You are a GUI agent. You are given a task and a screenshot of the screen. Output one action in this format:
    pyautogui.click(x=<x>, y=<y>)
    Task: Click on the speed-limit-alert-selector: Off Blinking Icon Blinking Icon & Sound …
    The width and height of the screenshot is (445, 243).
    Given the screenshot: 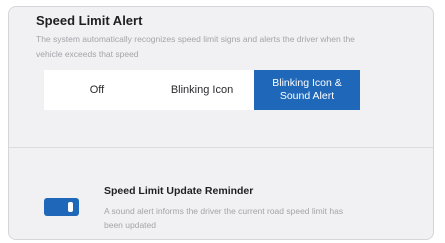 What is the action you would take?
    pyautogui.click(x=202, y=90)
    